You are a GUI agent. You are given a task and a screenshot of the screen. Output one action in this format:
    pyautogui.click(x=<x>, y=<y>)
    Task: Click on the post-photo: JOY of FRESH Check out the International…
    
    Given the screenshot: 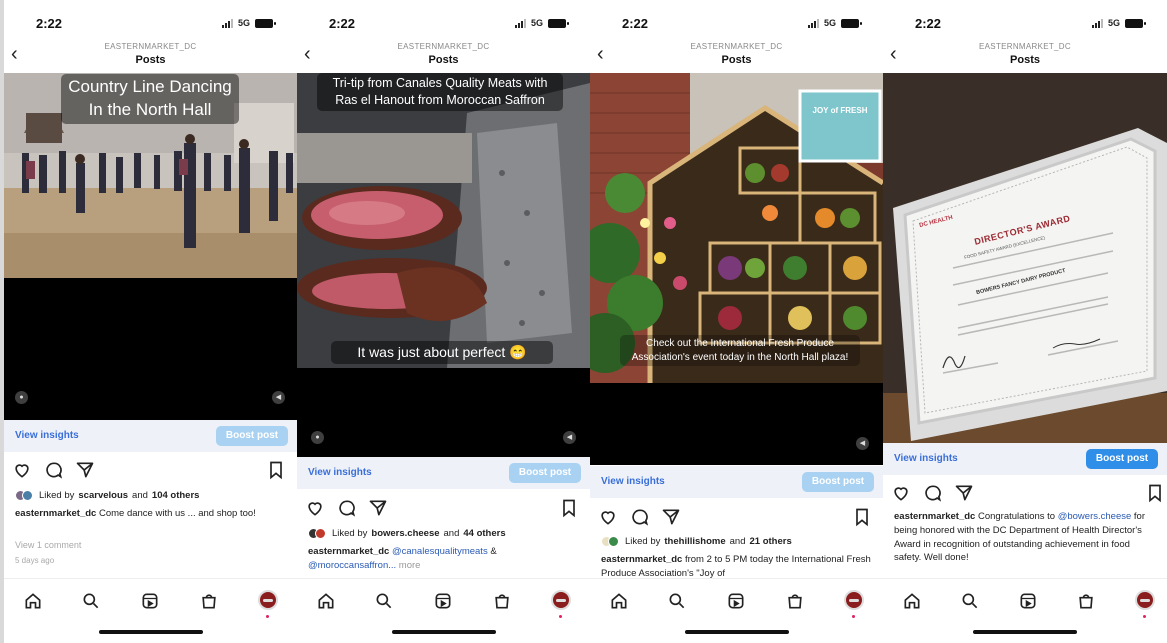 What is the action you would take?
    pyautogui.click(x=736, y=228)
    